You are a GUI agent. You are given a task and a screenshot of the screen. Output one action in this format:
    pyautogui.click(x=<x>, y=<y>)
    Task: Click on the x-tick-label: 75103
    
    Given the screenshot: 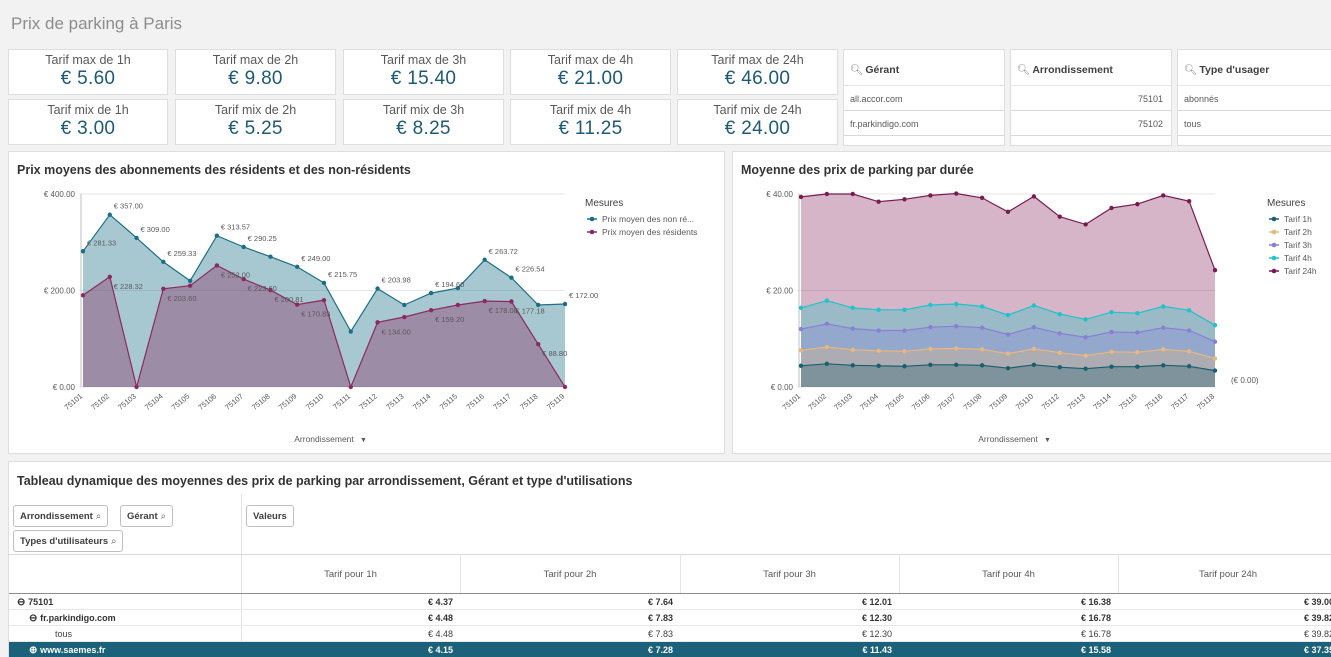 What is the action you would take?
    pyautogui.click(x=127, y=402)
    